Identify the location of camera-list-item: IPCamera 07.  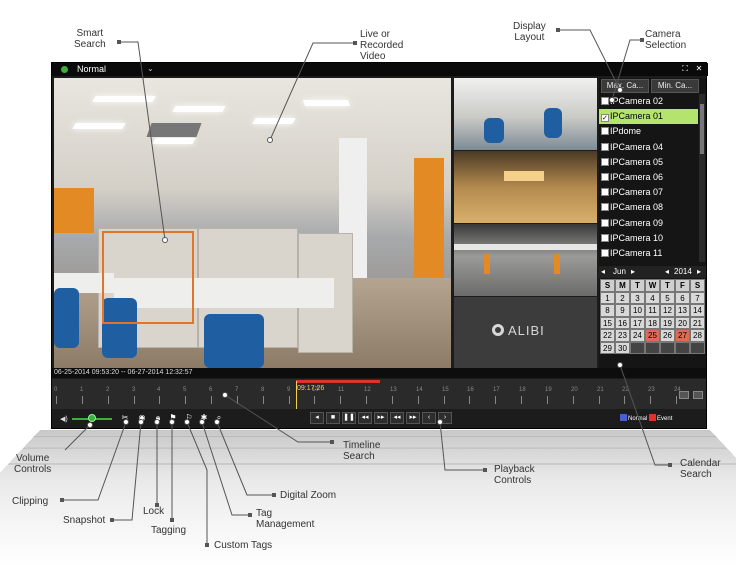
(648, 192).